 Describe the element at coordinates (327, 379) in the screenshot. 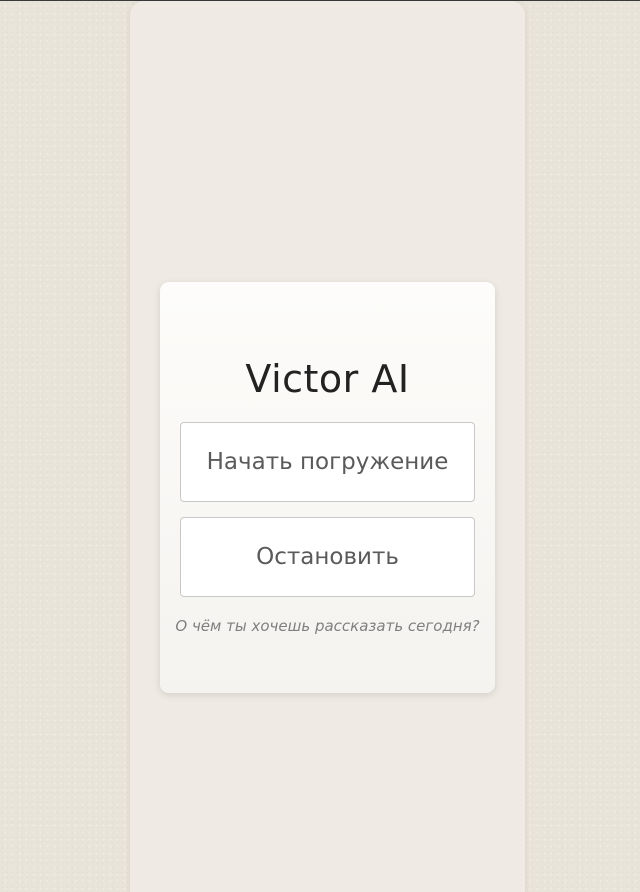

I see `app-title: Victor AI` at that location.